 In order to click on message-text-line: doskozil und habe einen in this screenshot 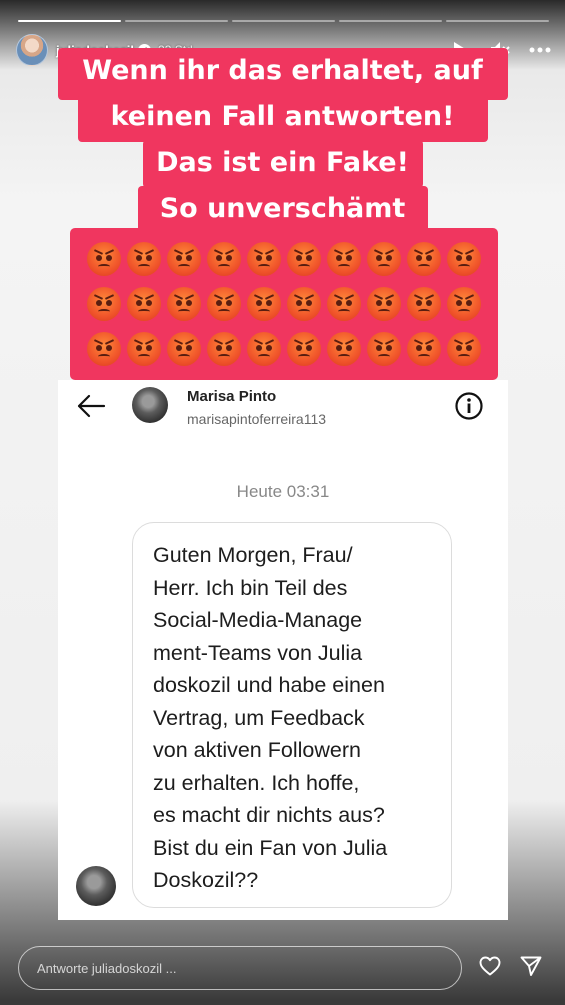, I will do `click(269, 685)`.